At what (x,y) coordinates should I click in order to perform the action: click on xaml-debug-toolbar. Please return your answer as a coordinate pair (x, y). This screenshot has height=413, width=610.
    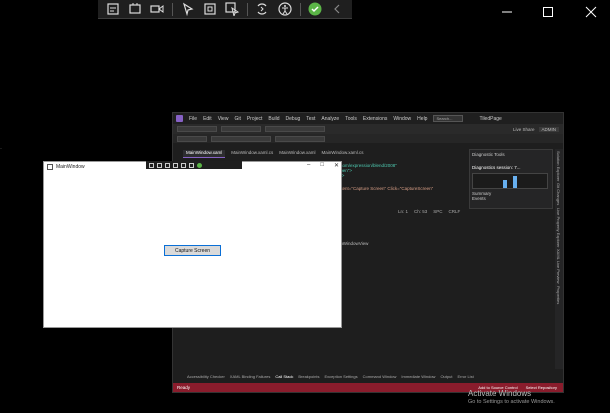
    Looking at the image, I should click on (225, 9).